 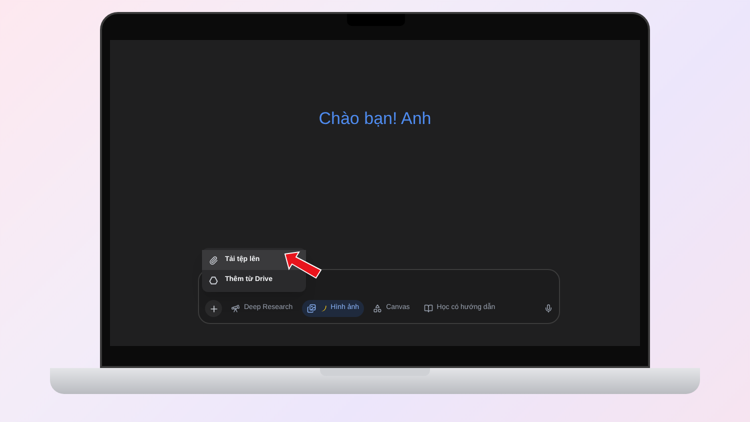 What do you see at coordinates (548, 308) in the screenshot?
I see `microphone-icon` at bounding box center [548, 308].